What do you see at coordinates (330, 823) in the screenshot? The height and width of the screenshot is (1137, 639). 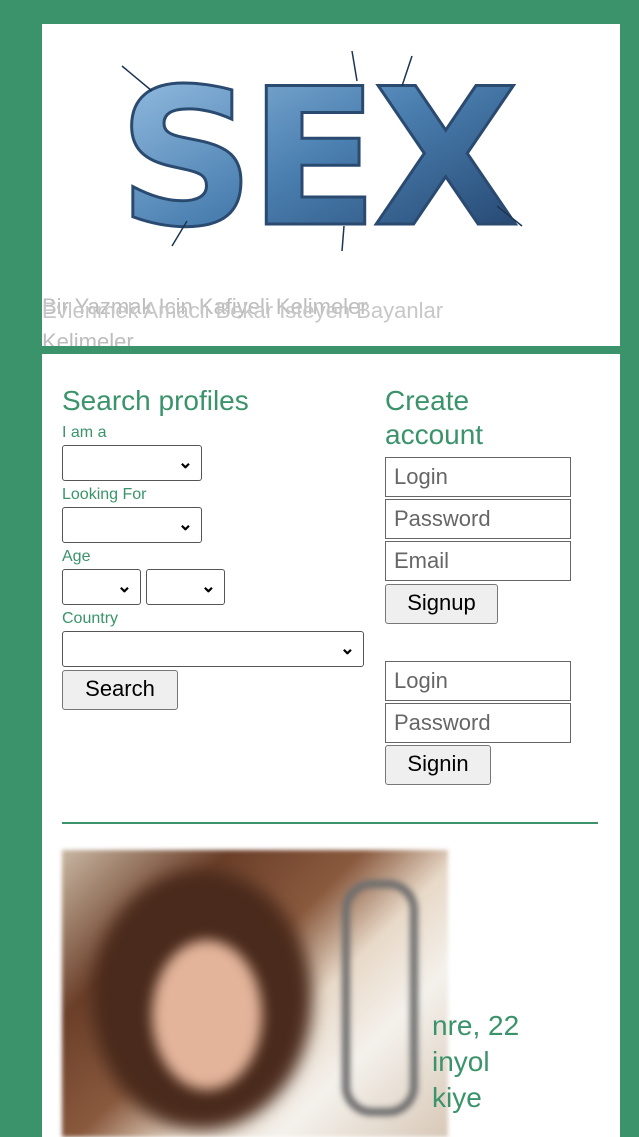 I see `section-divider` at bounding box center [330, 823].